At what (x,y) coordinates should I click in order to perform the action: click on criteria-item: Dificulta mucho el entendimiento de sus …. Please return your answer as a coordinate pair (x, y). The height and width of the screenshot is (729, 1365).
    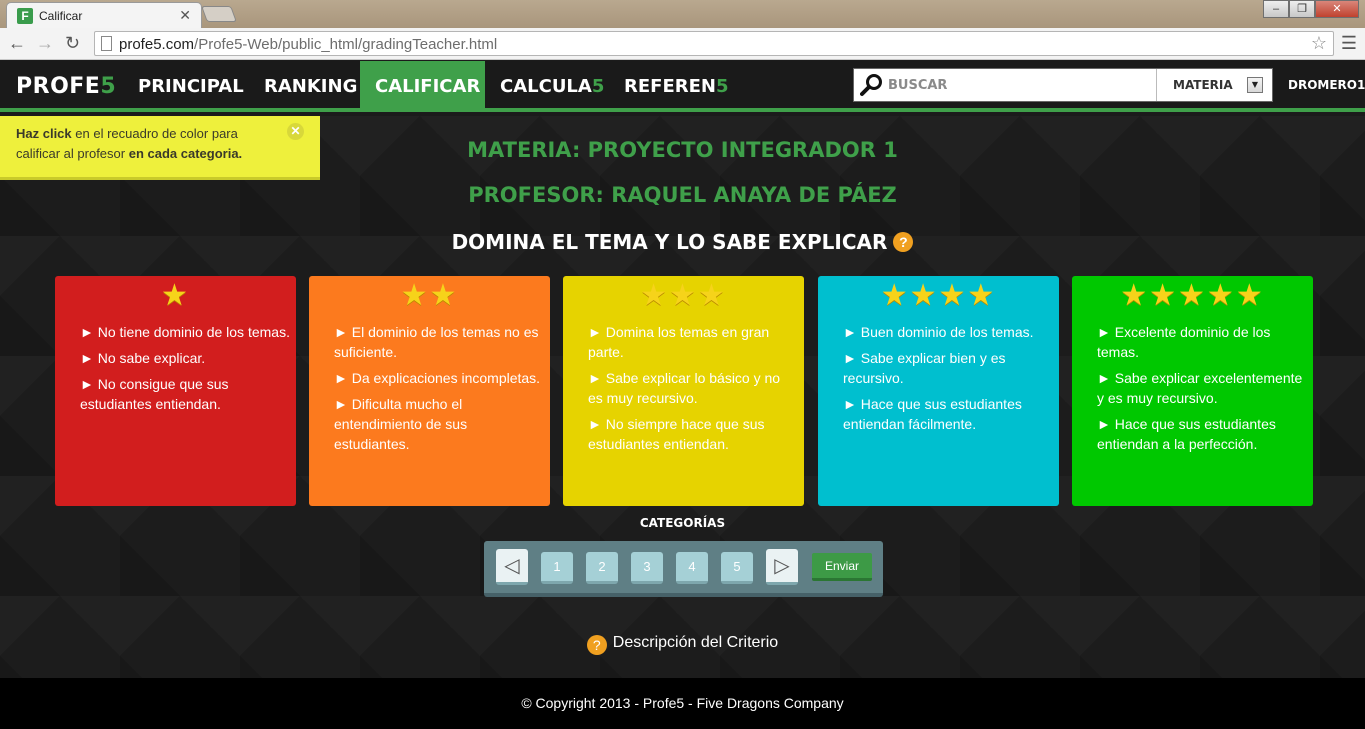
    Looking at the image, I should click on (439, 424).